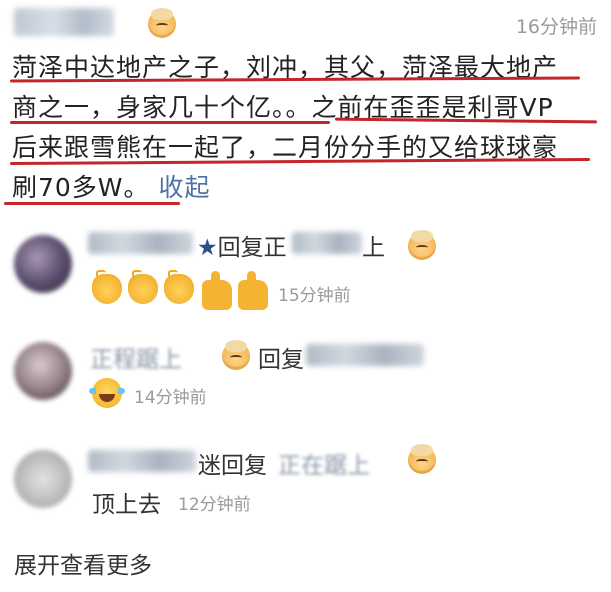 The height and width of the screenshot is (592, 611). I want to click on comment-text-line-4: 刷70多W。 收起, so click(111, 186).